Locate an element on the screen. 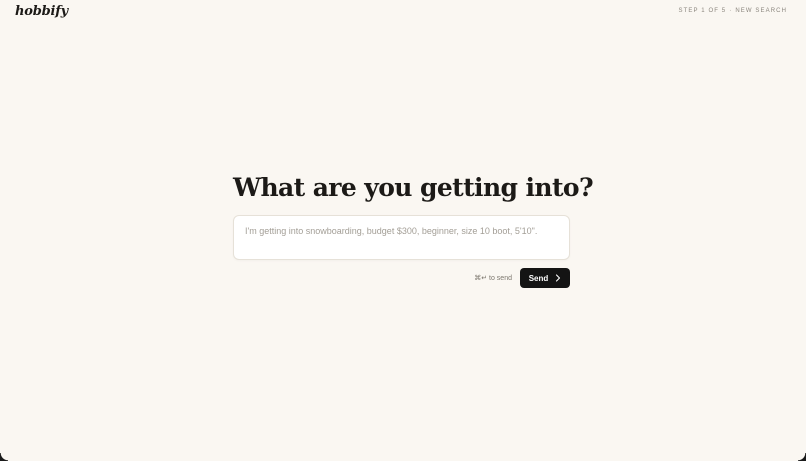  logo: hobbify is located at coordinates (41, 11).